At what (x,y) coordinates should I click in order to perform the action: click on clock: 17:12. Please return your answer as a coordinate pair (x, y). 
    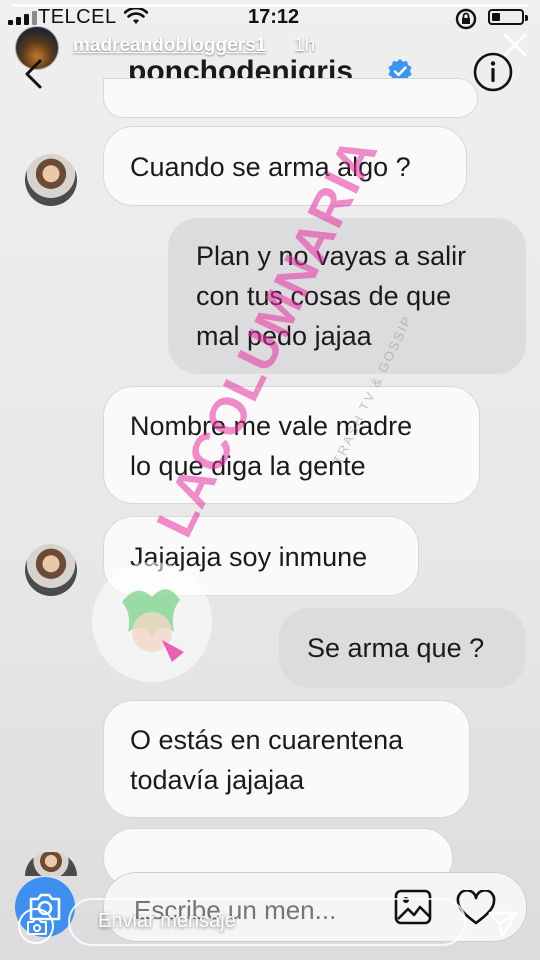
    Looking at the image, I should click on (274, 17).